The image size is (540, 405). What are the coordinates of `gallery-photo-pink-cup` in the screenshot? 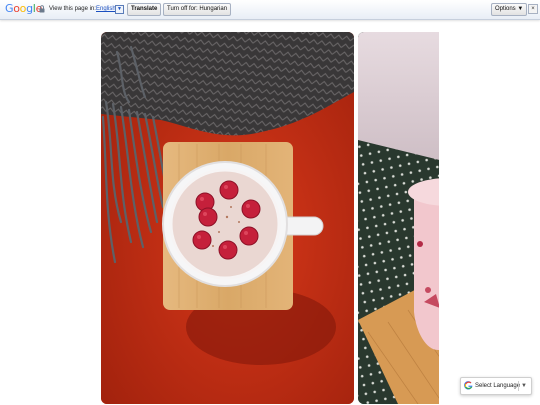 It's located at (398, 218).